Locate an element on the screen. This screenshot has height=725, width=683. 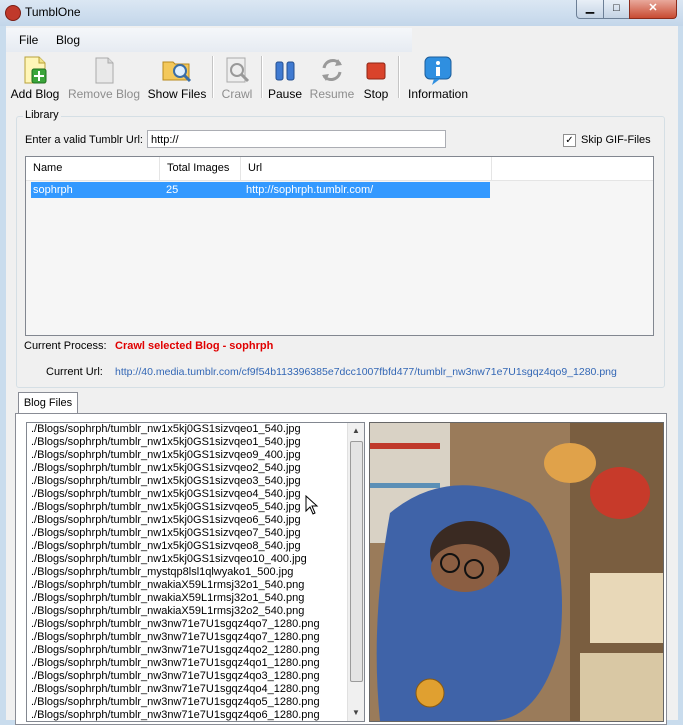
current-process-value: Crawl selected Blog - sophrph is located at coordinates (194, 346).